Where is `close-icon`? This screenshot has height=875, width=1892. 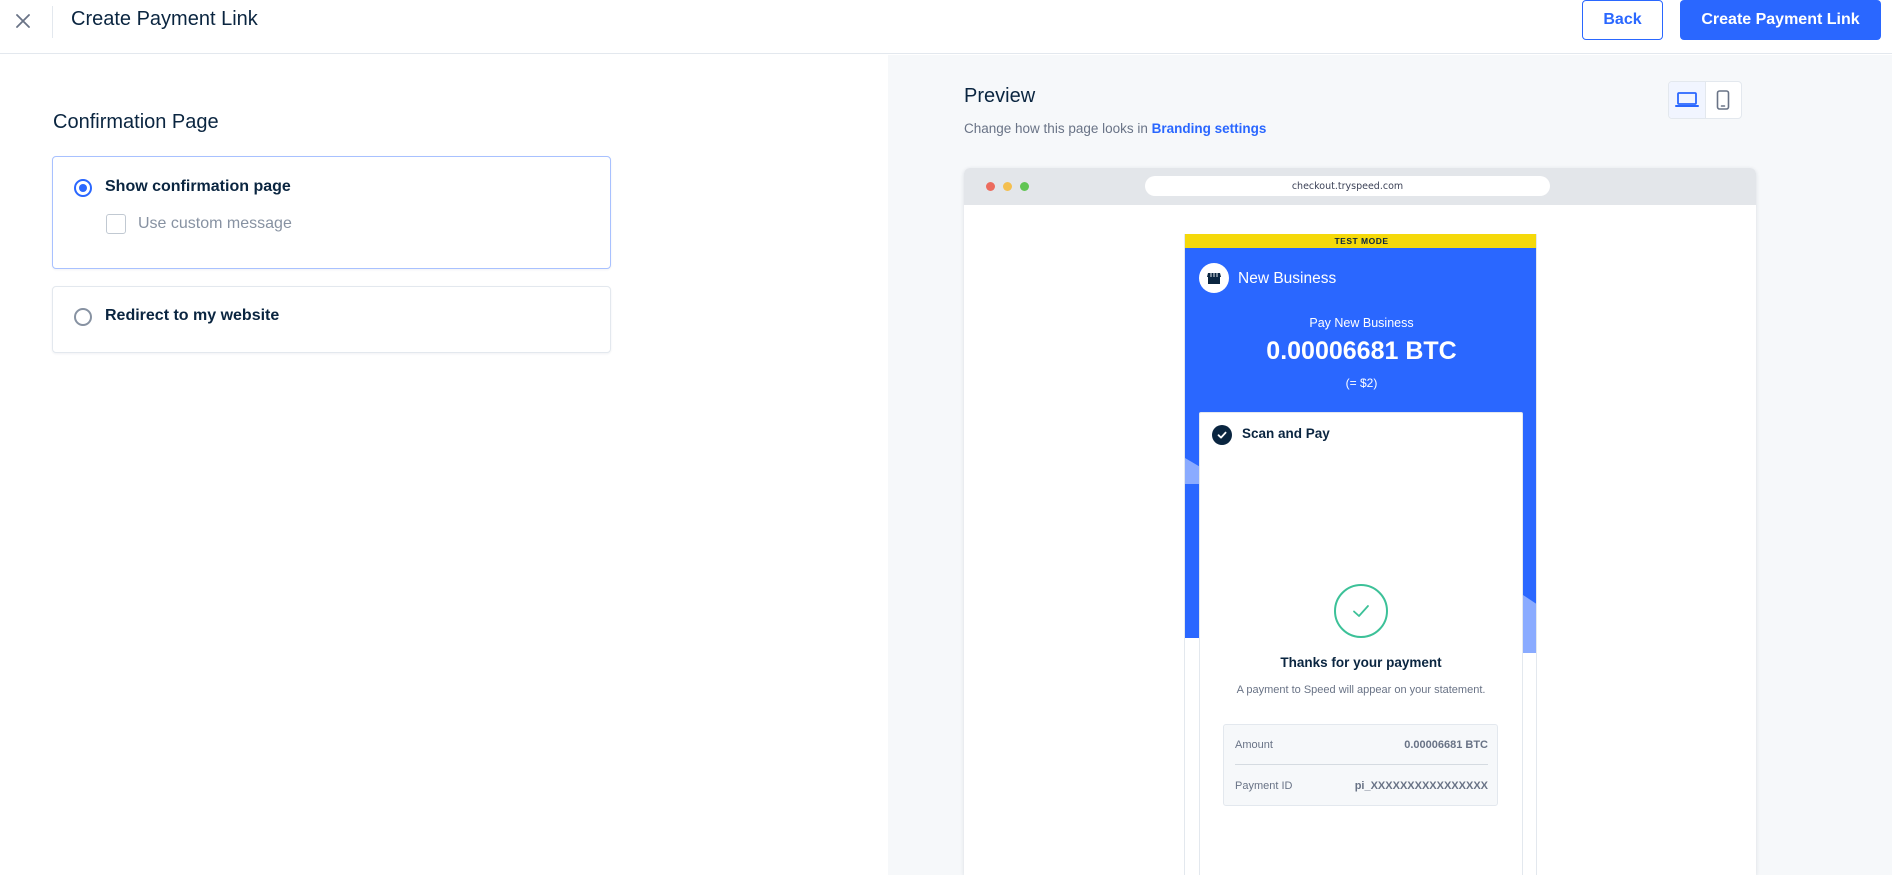
close-icon is located at coordinates (23, 21).